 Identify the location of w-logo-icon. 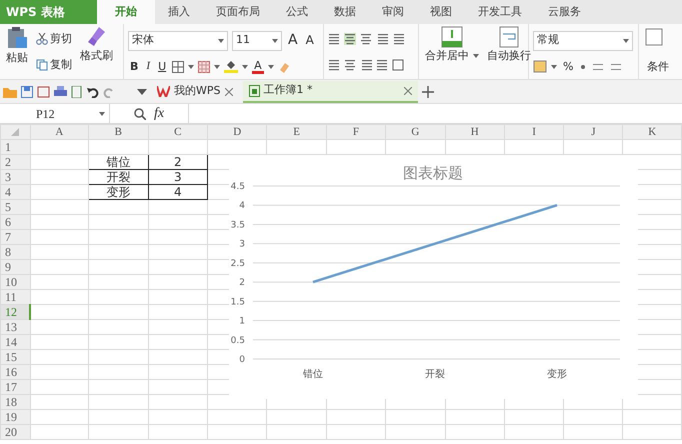
(163, 91).